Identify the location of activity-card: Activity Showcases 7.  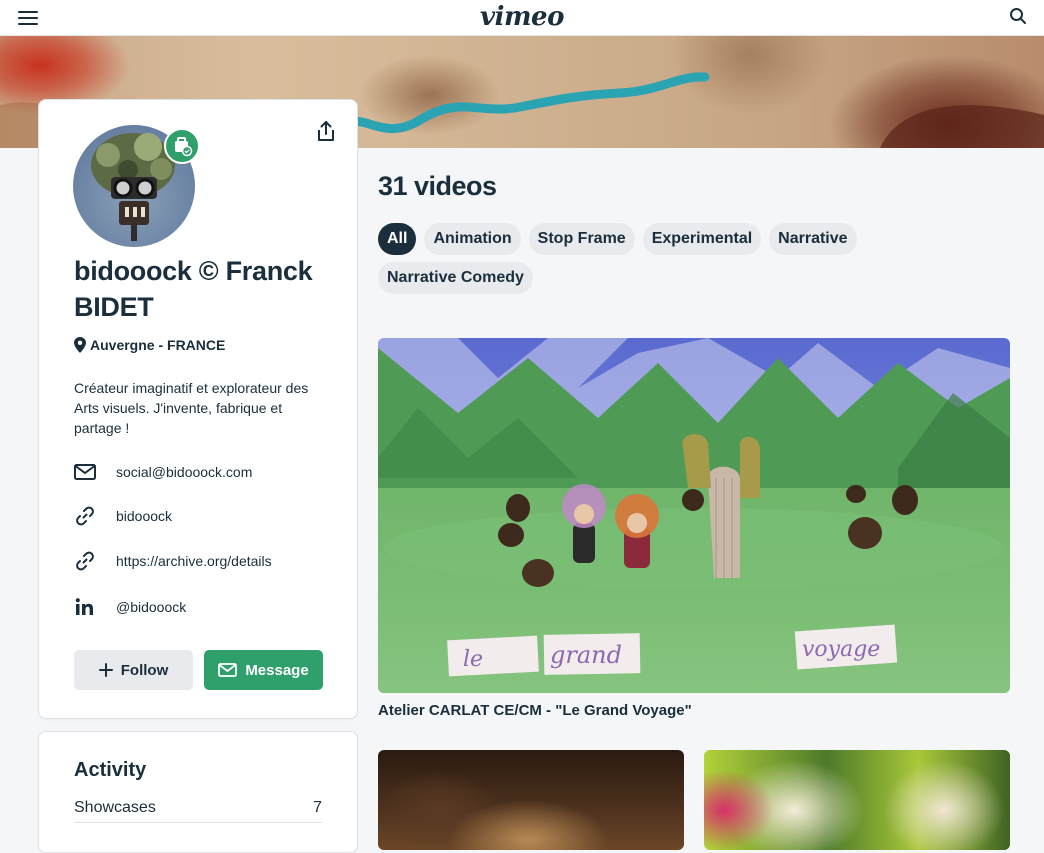
(198, 792).